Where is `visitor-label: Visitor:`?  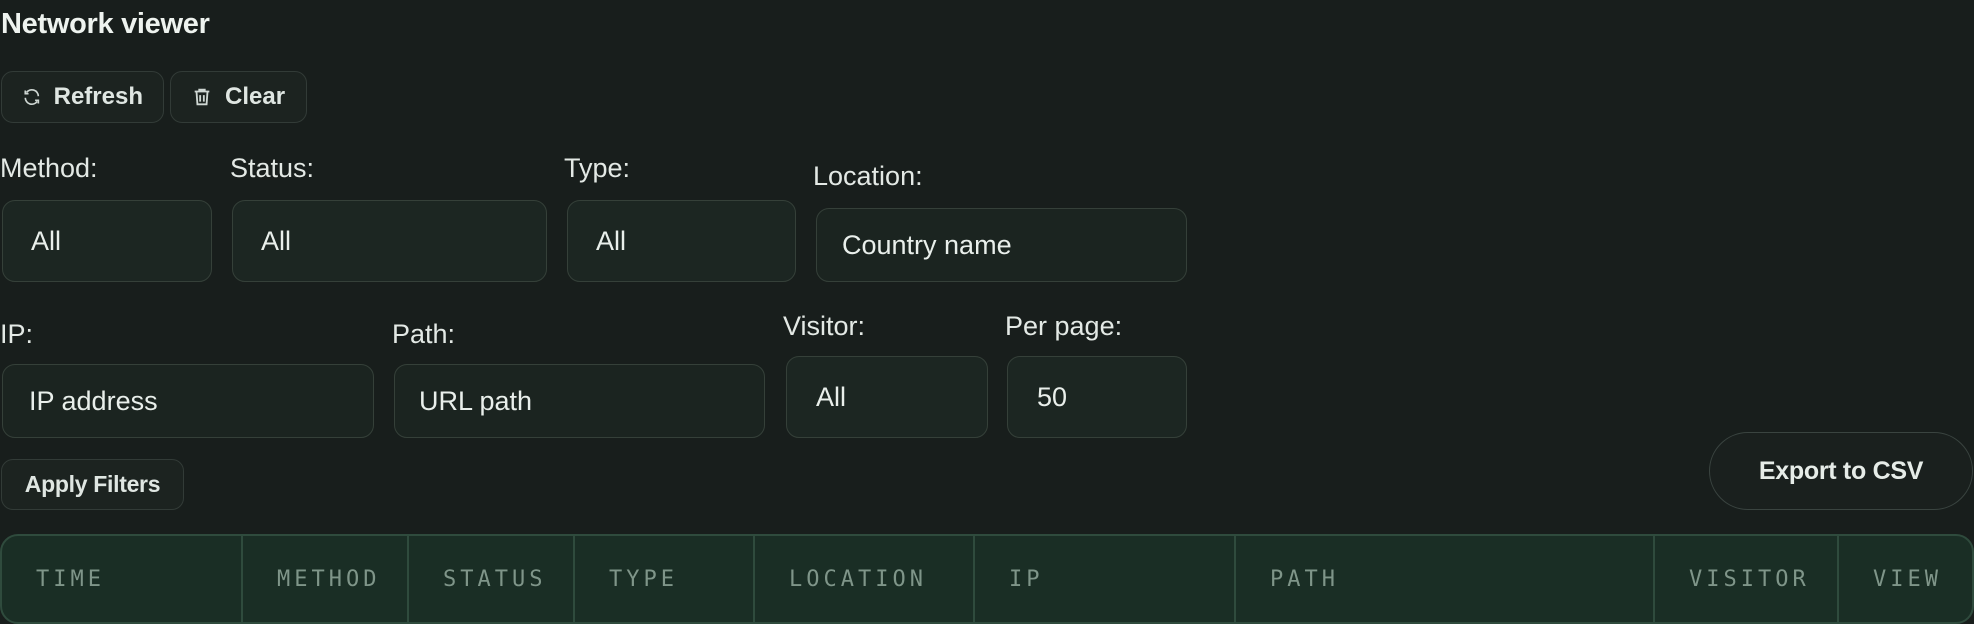
visitor-label: Visitor: is located at coordinates (824, 326).